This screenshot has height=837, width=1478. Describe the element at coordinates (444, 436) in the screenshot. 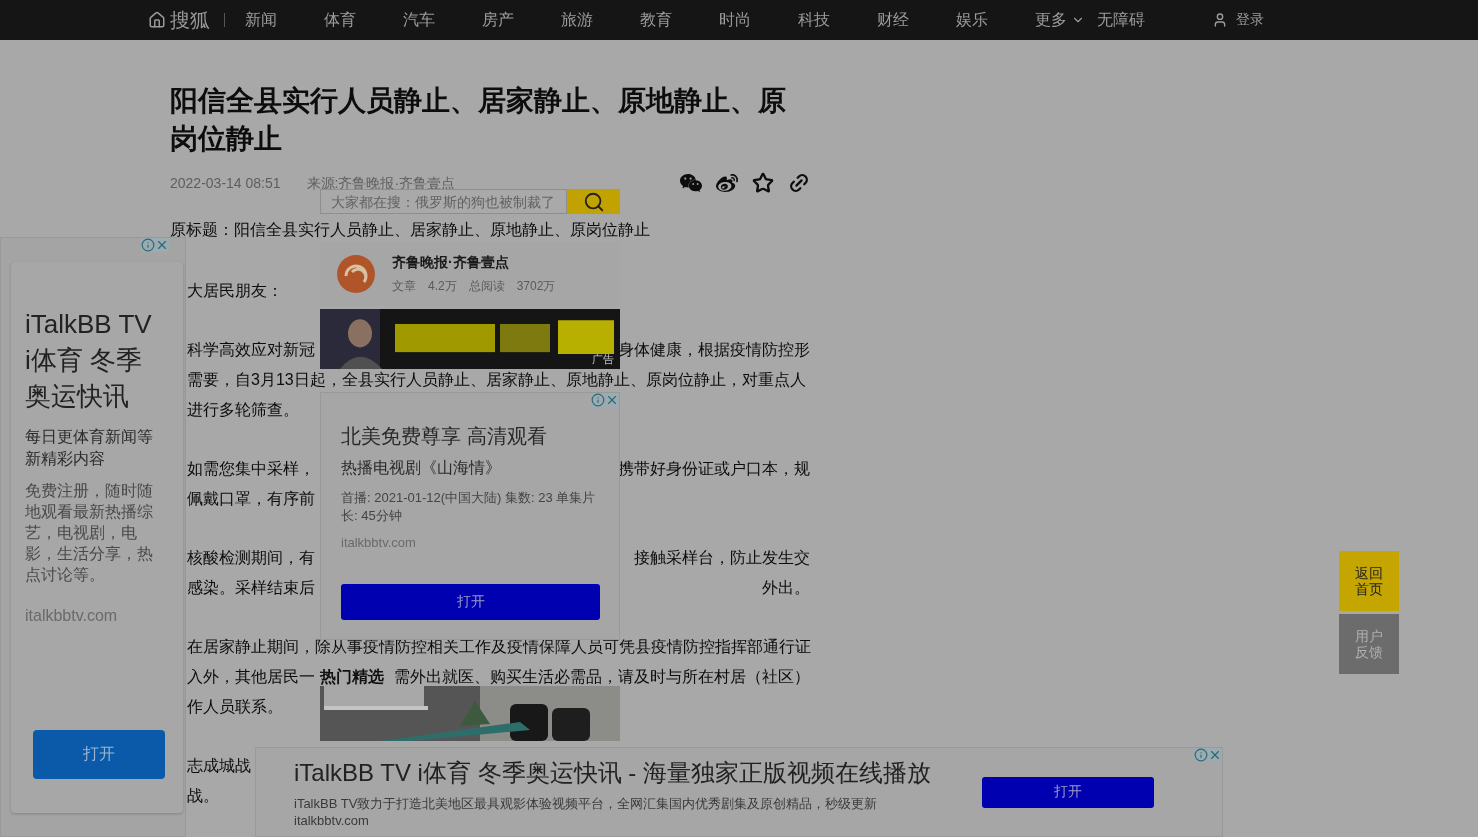

I see `ad-title: 北美免费尊享 高清观看` at that location.